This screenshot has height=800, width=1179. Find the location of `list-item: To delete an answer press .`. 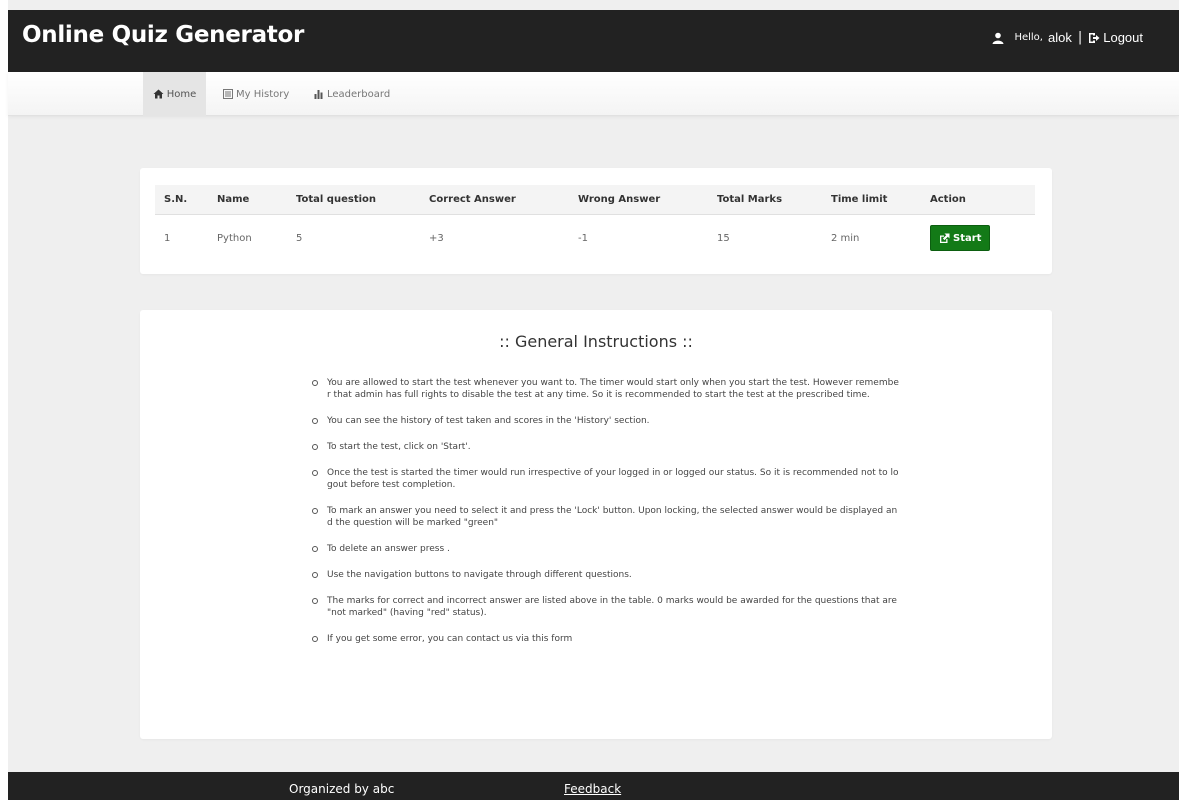

list-item: To delete an answer press . is located at coordinates (605, 549).